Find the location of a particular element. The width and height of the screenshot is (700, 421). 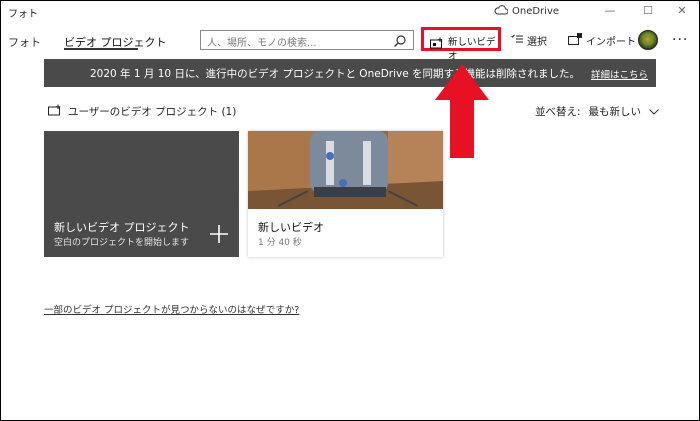

sort-label: 並べ替え: is located at coordinates (558, 112).